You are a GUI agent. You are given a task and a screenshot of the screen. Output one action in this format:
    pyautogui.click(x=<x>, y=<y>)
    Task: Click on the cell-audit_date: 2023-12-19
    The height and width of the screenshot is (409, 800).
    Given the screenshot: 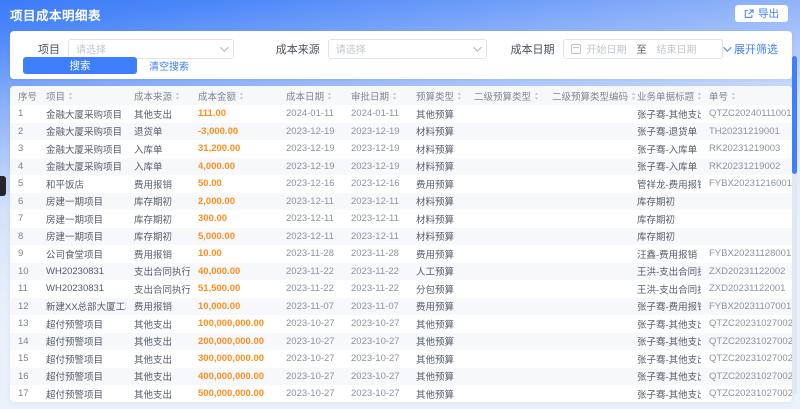 What is the action you would take?
    pyautogui.click(x=375, y=149)
    